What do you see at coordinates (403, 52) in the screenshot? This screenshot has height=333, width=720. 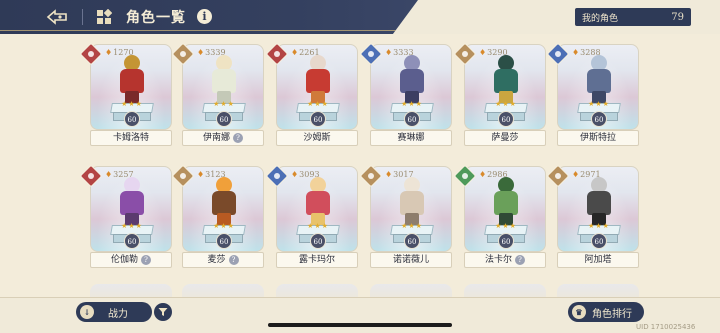 I see `combat-power-value: 3333` at bounding box center [403, 52].